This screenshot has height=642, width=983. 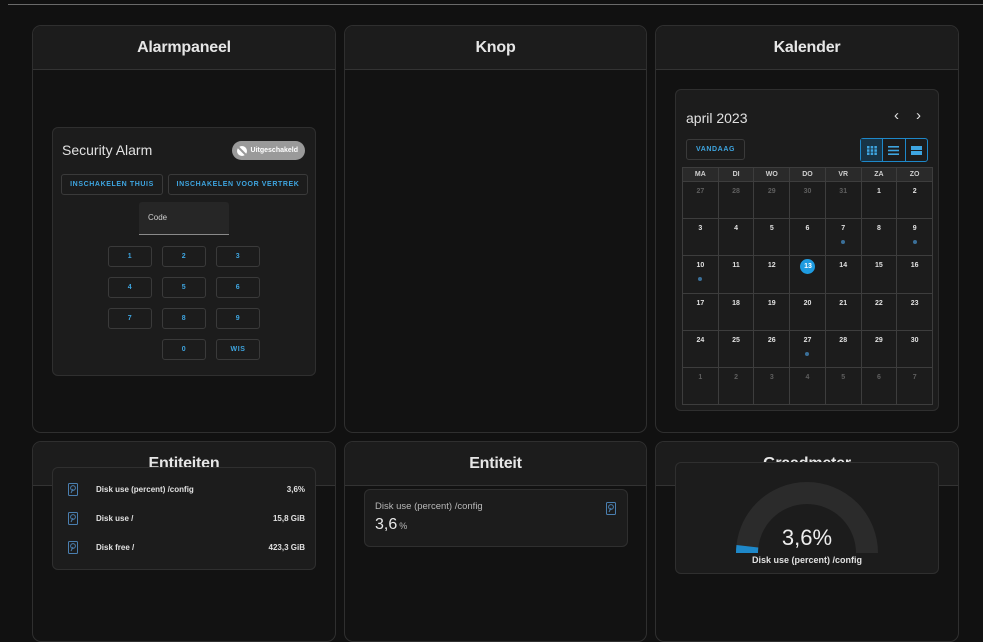 What do you see at coordinates (879, 311) in the screenshot?
I see `calendar-day: 22` at bounding box center [879, 311].